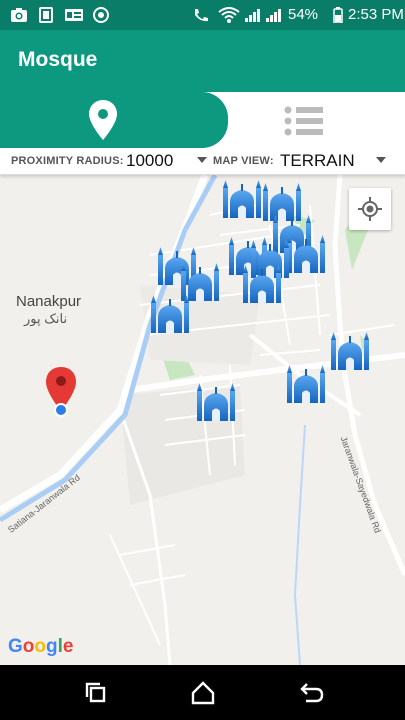 The image size is (405, 720). Describe the element at coordinates (101, 15) in the screenshot. I see `chrome-icon` at that location.